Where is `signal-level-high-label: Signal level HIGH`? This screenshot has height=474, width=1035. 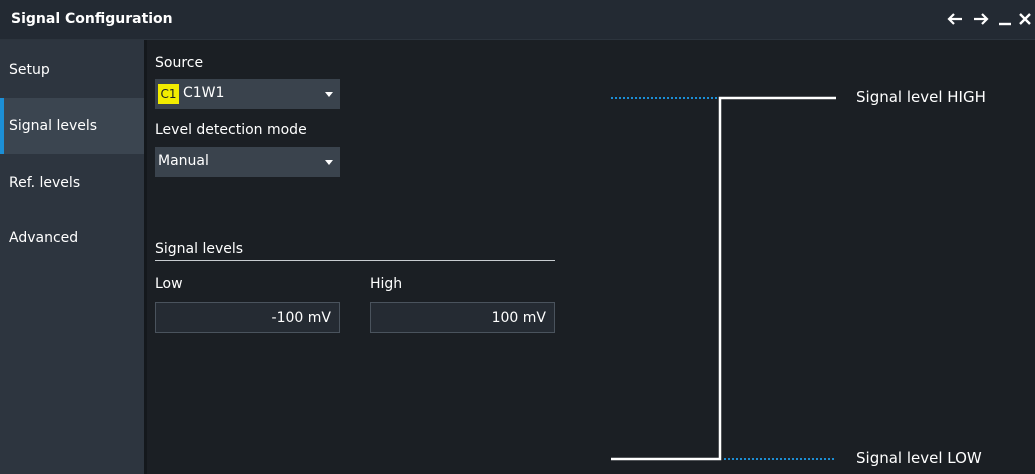 signal-level-high-label: Signal level HIGH is located at coordinates (921, 97).